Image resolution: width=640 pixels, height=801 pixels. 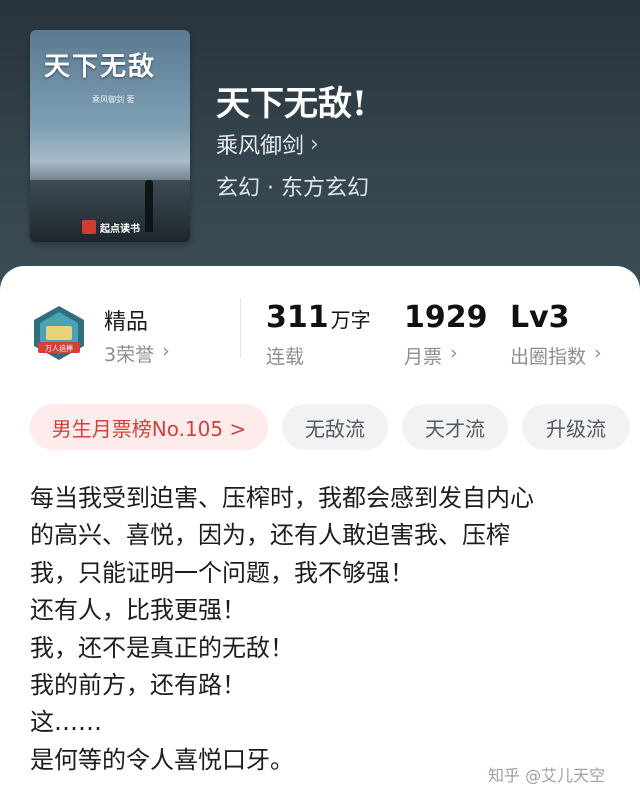 I want to click on monthly-tickets-value: 1929, so click(x=446, y=317).